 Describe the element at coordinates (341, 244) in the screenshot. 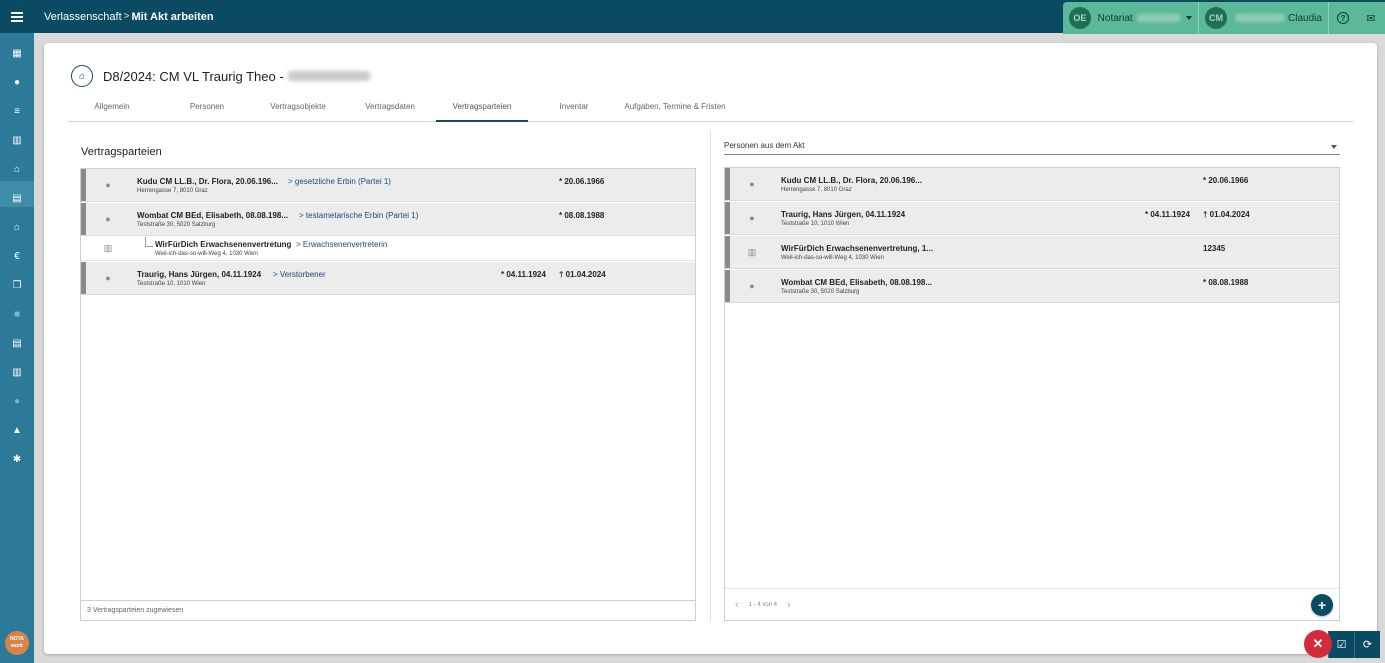

I see `party-role: > Erwachsenenvertreterin` at that location.